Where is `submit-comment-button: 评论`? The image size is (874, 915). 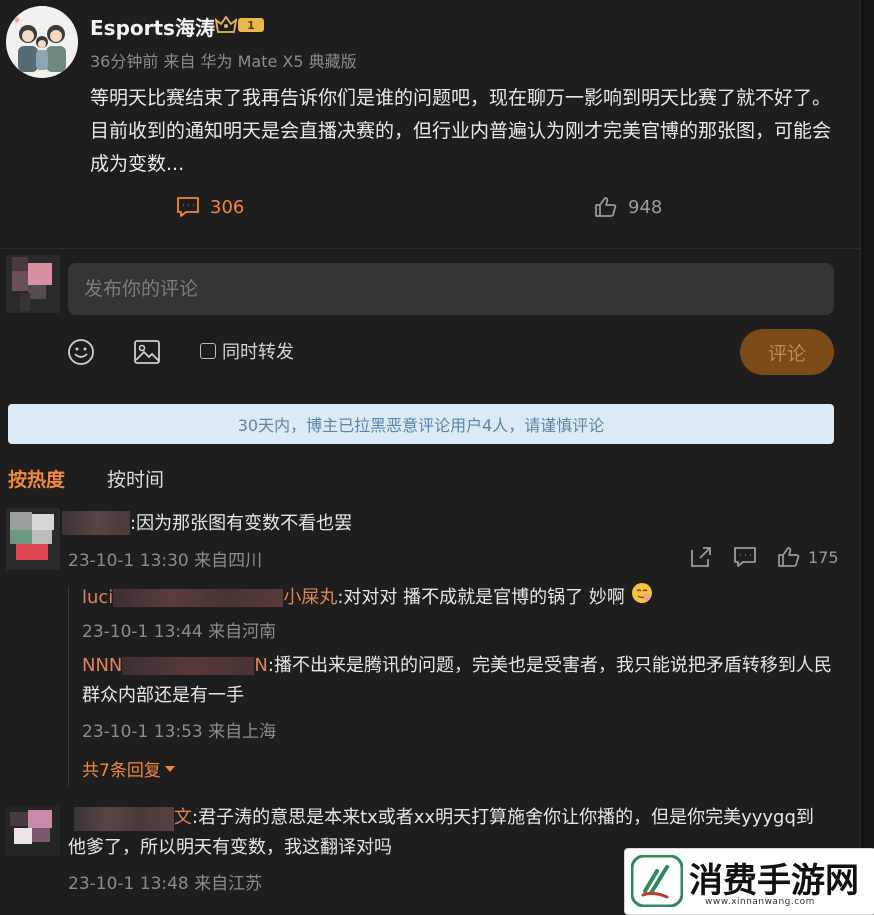 submit-comment-button: 评论 is located at coordinates (787, 352).